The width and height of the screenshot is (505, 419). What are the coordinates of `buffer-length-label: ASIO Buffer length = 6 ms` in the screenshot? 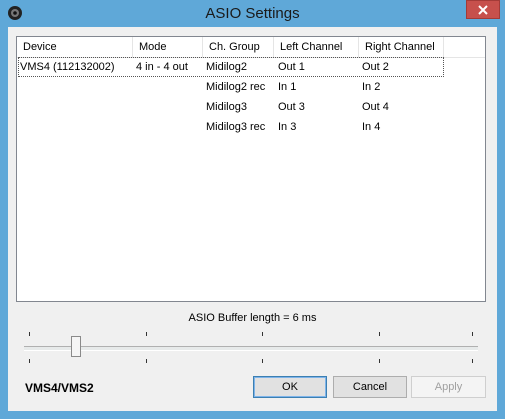 It's located at (252, 318).